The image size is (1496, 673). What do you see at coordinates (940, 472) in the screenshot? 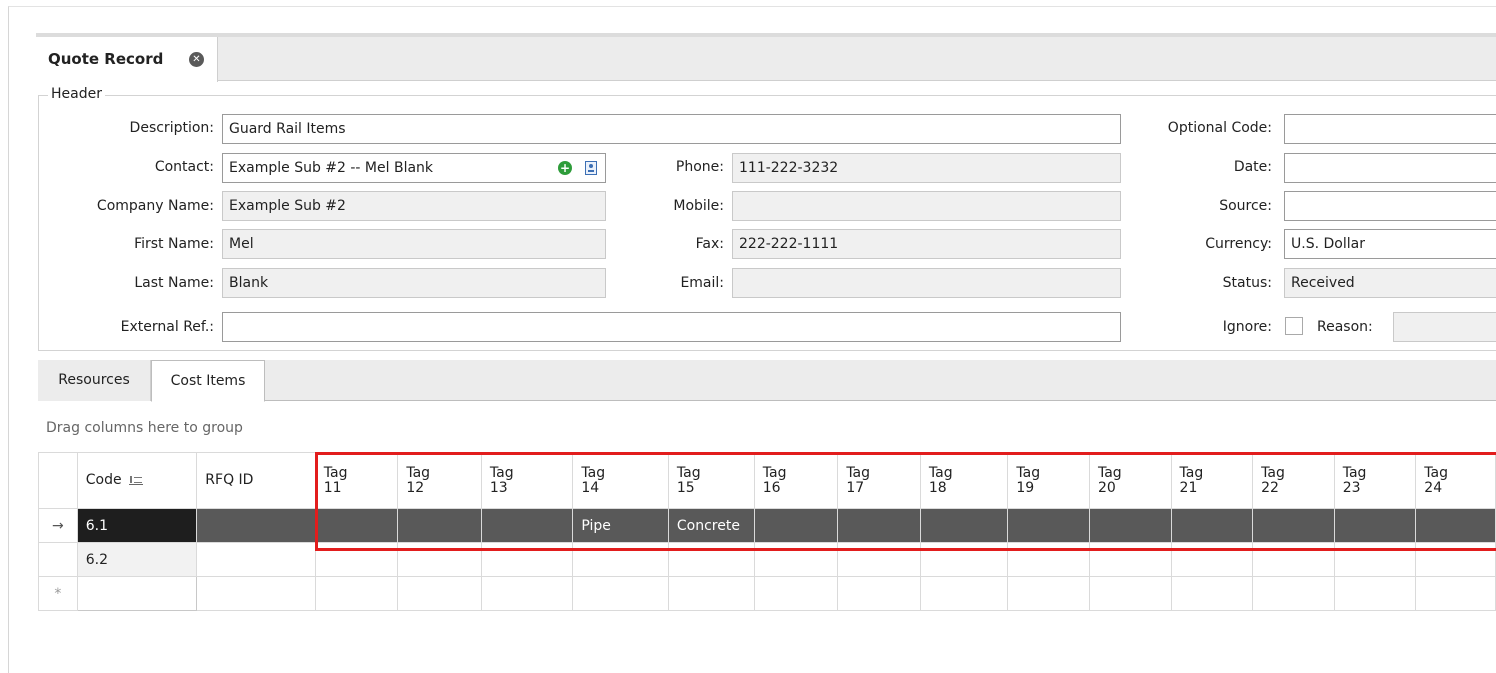
I see `column-header-tag-18-word: Tag` at bounding box center [940, 472].